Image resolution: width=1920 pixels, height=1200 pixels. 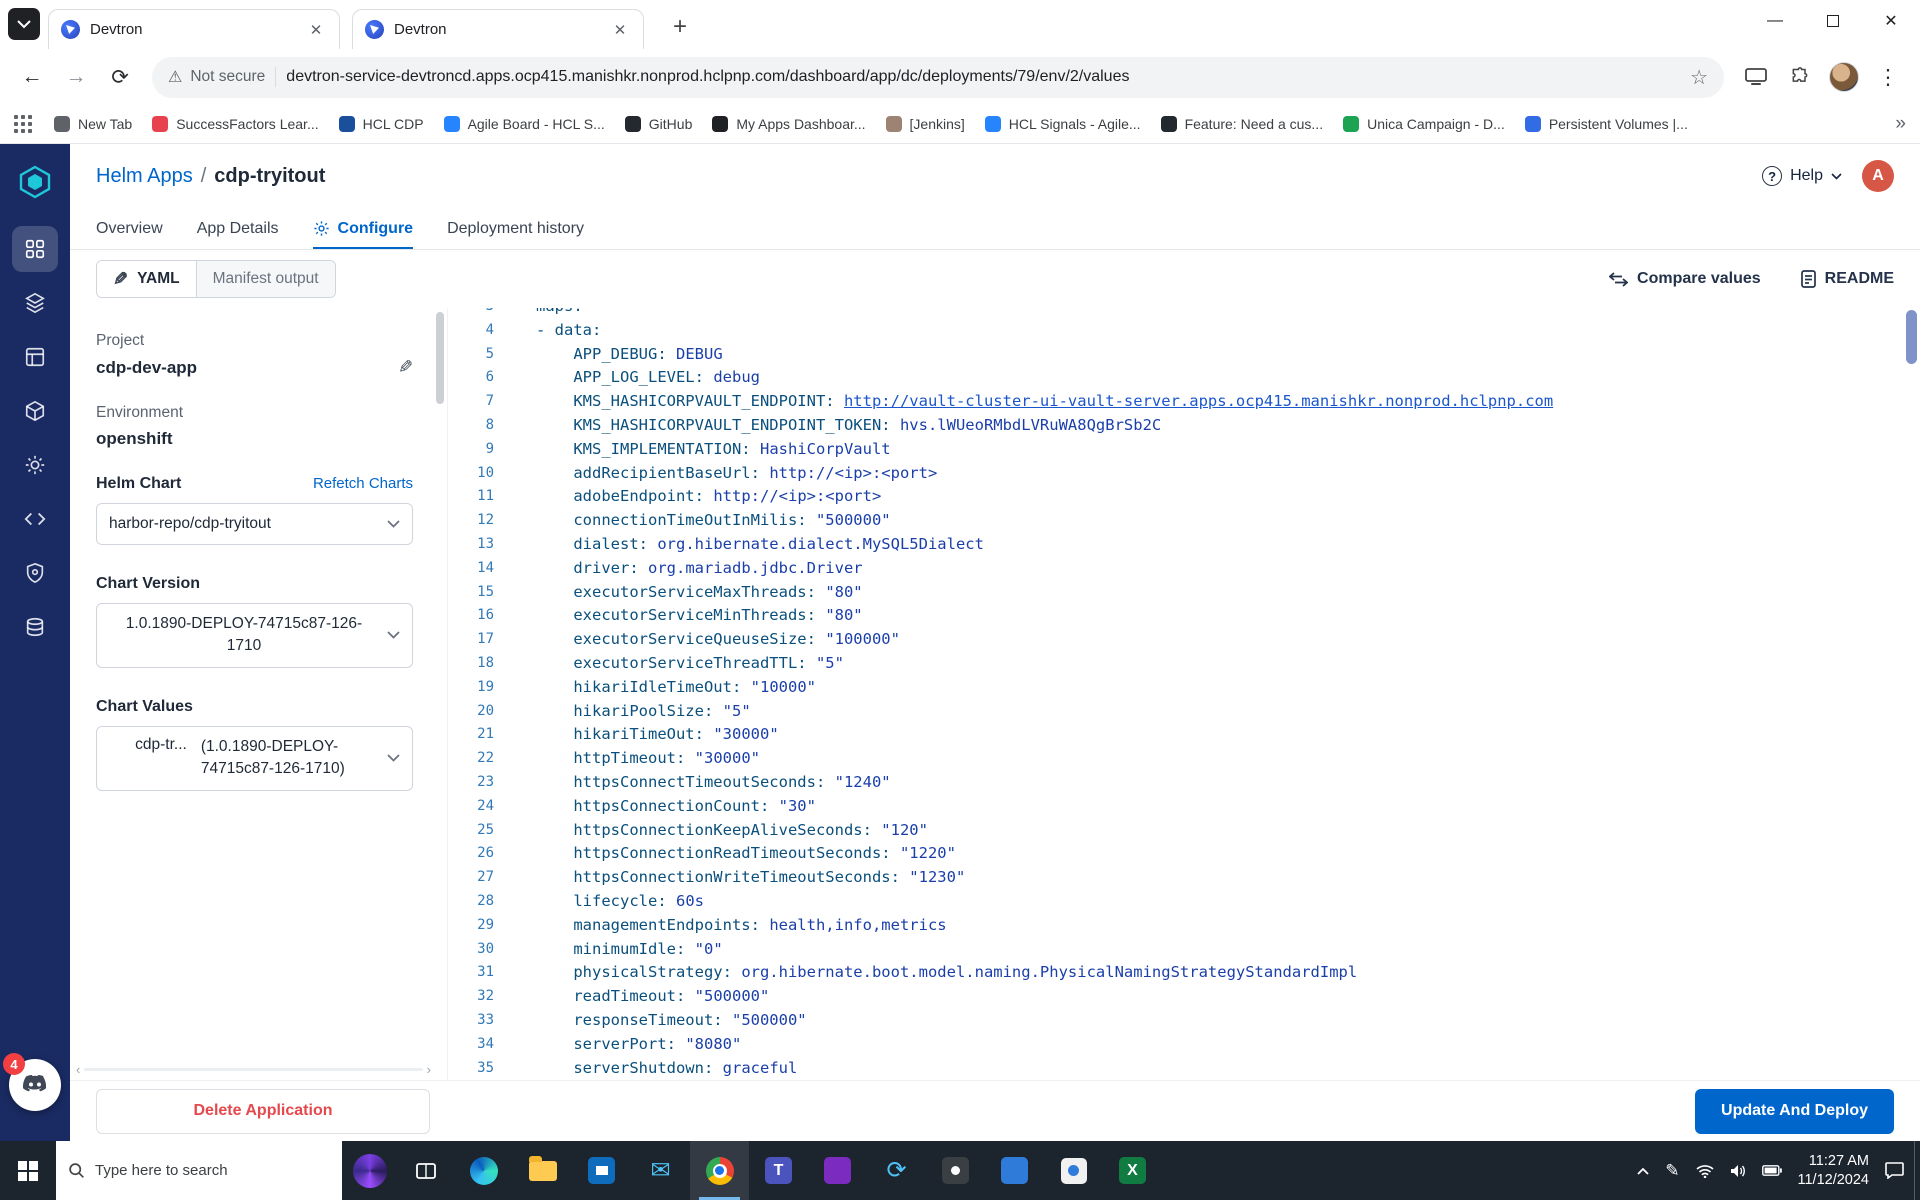 I want to click on breadcrumb-helm-apps-link: Helm Apps, so click(x=144, y=176).